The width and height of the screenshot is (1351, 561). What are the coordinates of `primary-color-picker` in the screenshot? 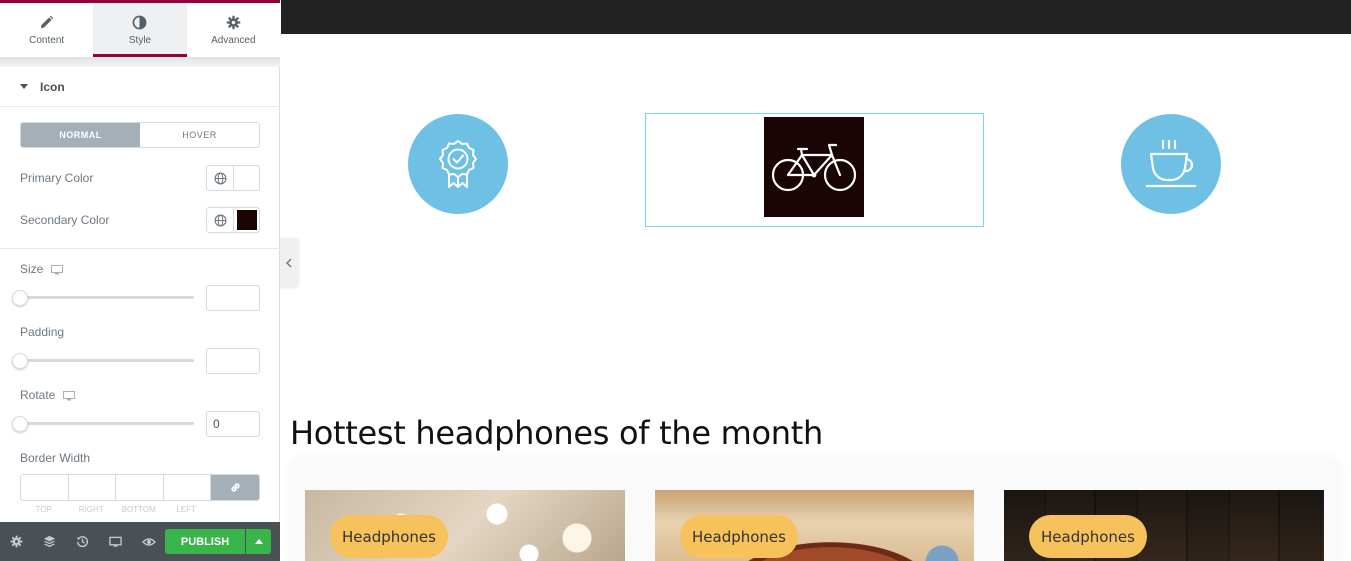 It's located at (246, 178).